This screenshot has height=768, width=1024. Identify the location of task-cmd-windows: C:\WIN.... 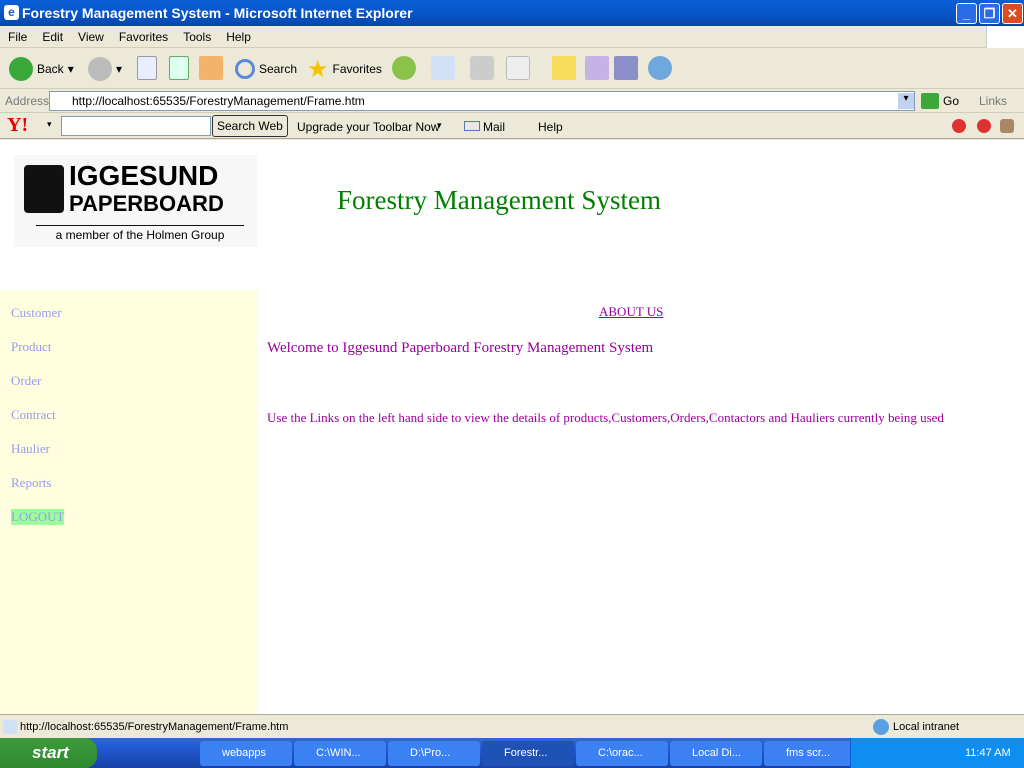
(340, 753).